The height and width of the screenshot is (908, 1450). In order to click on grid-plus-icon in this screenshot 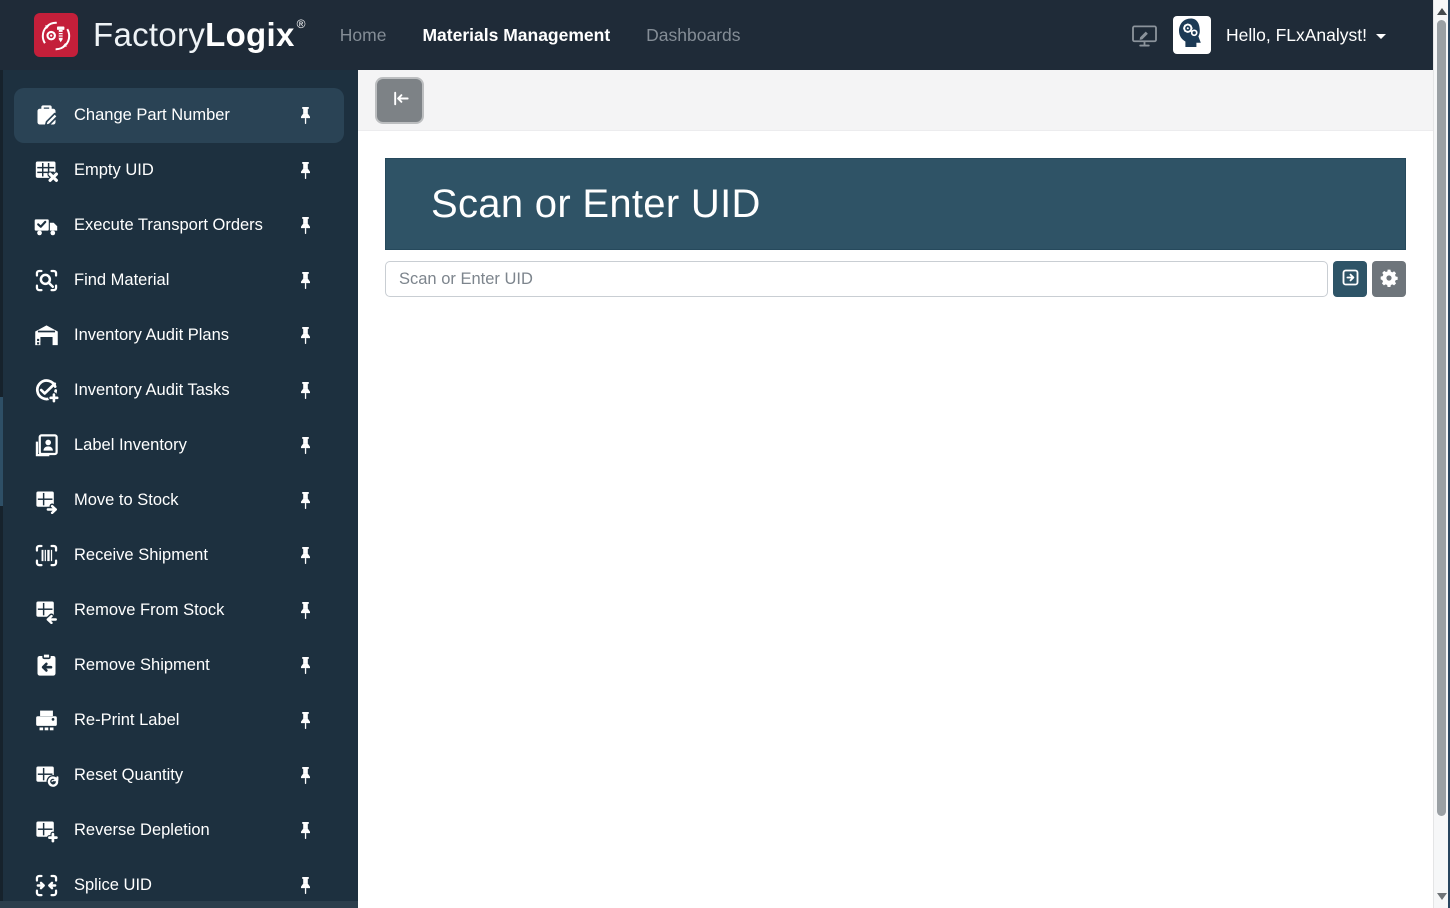, I will do `click(46, 830)`.